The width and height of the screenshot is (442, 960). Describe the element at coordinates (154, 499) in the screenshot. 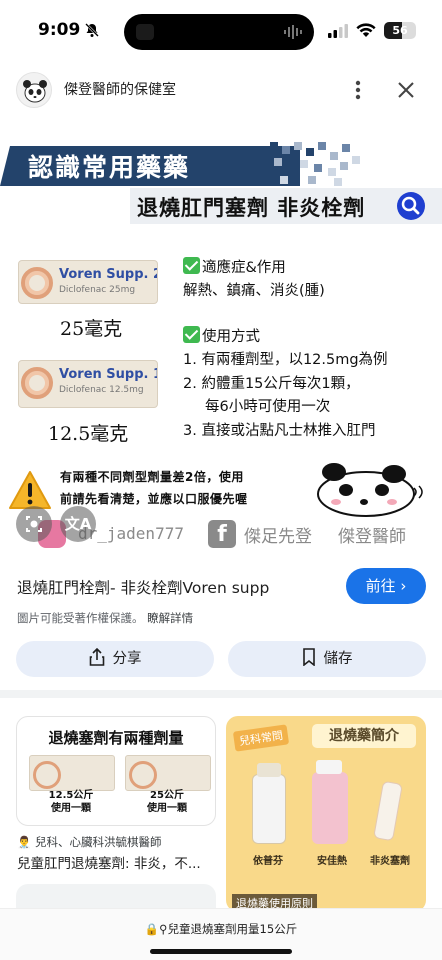

I see `warning-line-2: 前請先看清楚，並應以口服優先喔` at that location.